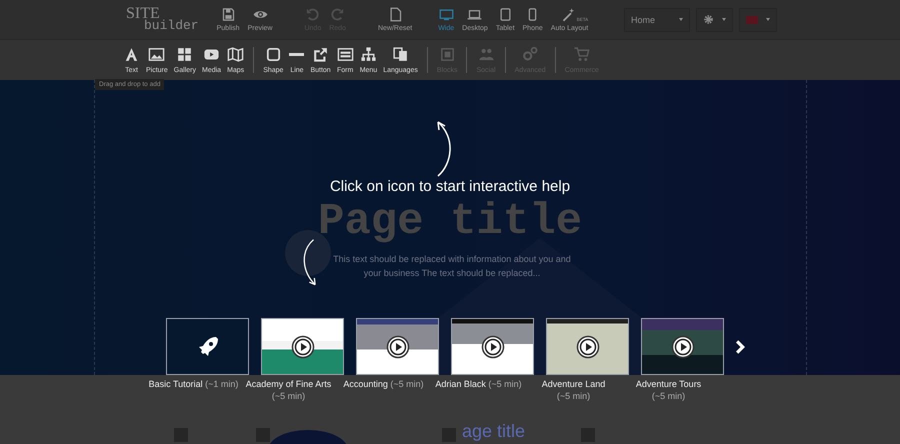 The width and height of the screenshot is (900, 444). I want to click on wand-icon, so click(568, 14).